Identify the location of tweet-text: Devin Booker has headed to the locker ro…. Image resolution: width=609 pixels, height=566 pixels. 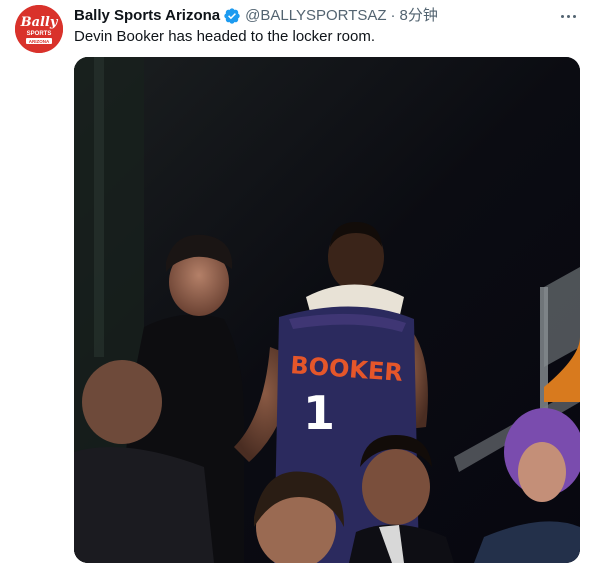
(225, 36).